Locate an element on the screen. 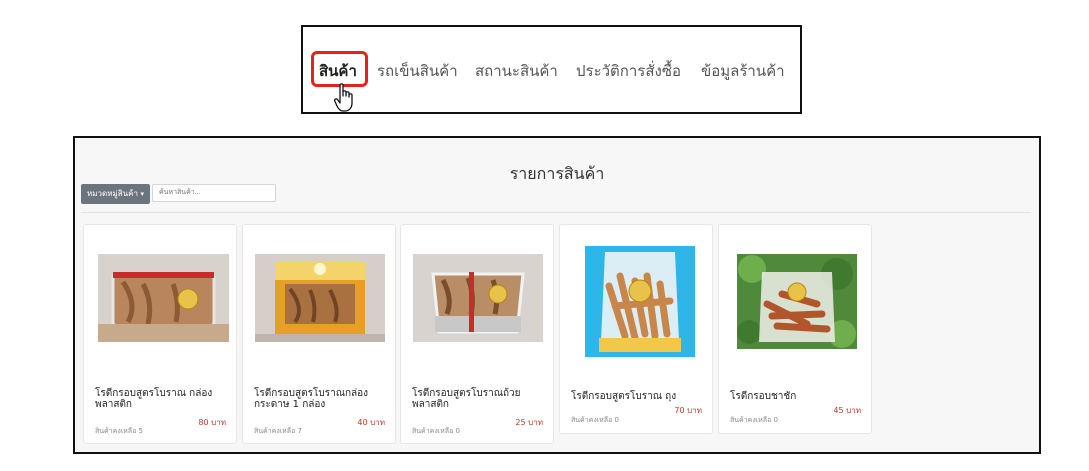  category-dropdown-button: หมวดหมู่สินค้า ▾ is located at coordinates (115, 194).